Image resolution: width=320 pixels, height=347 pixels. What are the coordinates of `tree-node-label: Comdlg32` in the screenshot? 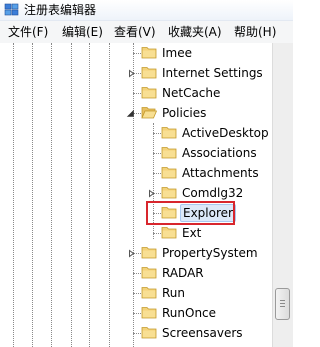 It's located at (213, 193).